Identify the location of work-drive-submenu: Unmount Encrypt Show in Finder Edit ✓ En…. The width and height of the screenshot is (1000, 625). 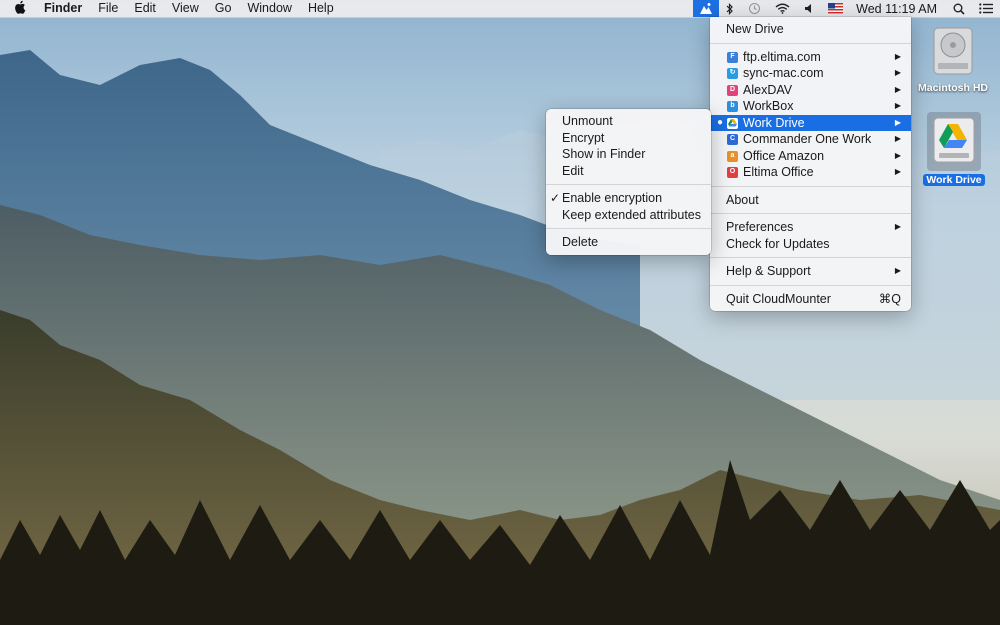
(628, 182).